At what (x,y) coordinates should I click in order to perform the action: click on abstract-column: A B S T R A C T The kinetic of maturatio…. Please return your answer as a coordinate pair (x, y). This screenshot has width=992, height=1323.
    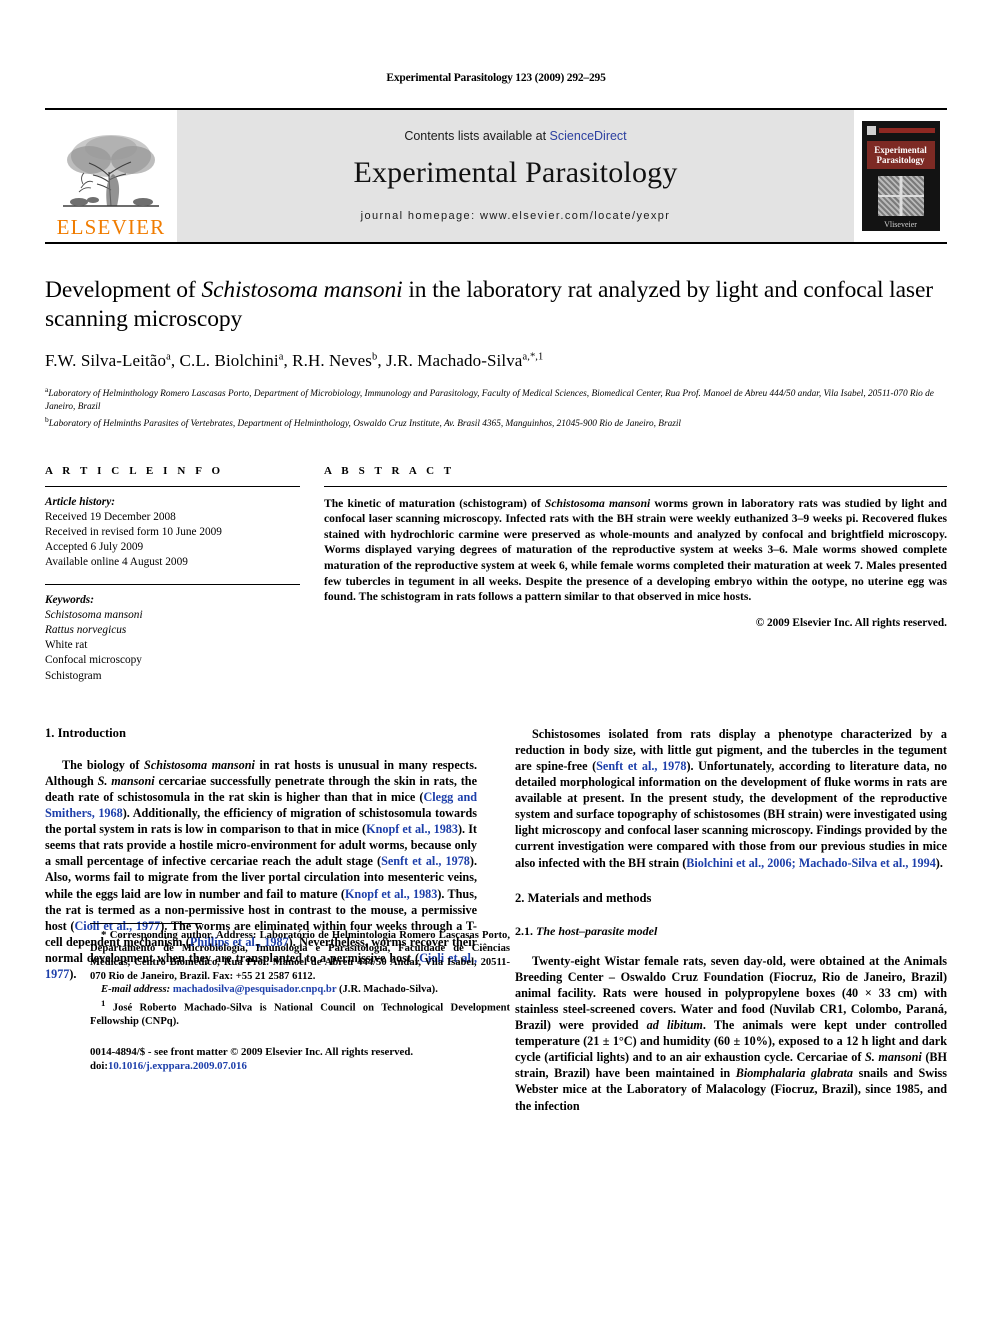
    Looking at the image, I should click on (635, 574).